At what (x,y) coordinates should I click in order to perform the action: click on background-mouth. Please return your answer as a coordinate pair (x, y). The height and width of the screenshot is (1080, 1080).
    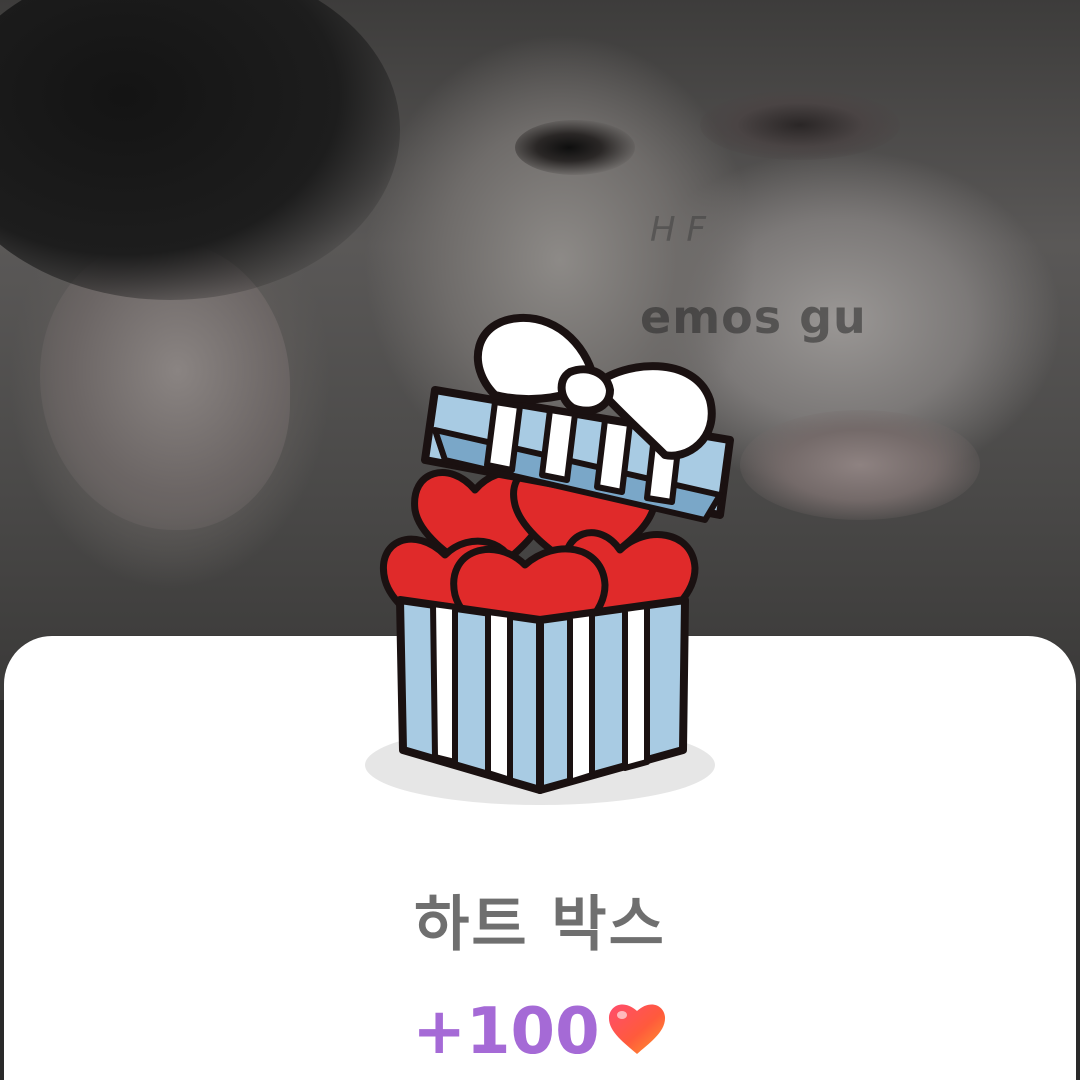
    Looking at the image, I should click on (860, 465).